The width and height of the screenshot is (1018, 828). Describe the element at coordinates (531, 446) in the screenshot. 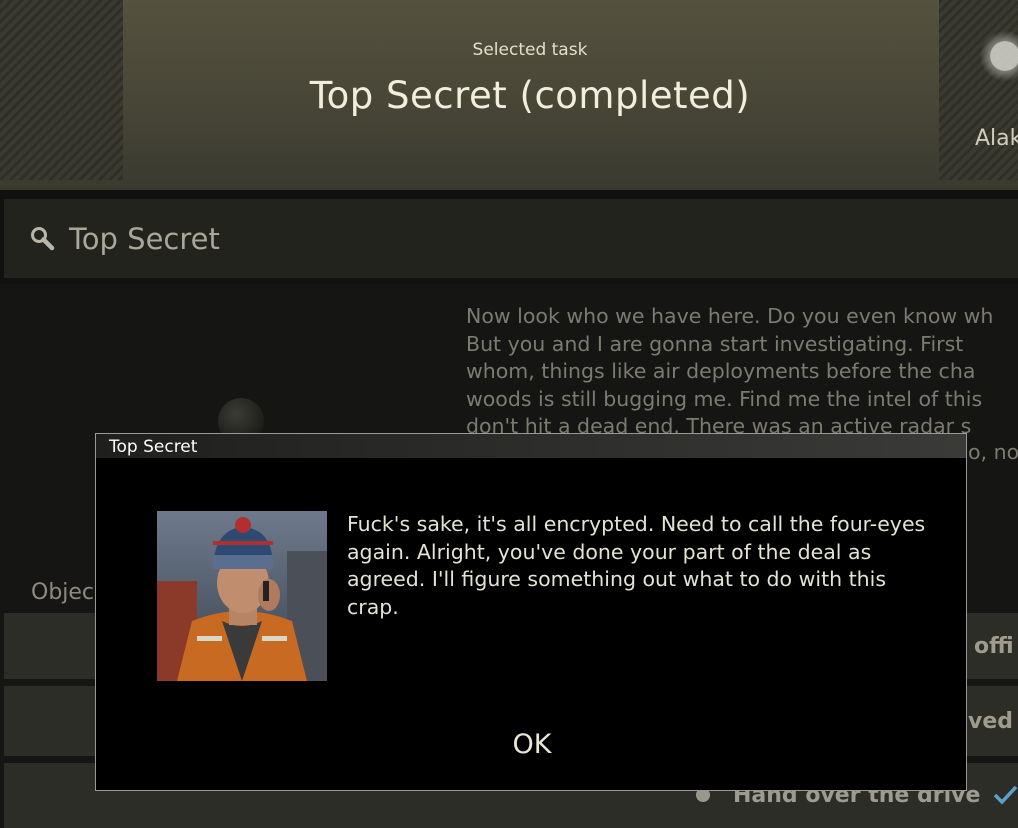

I see `dialog-titlebar: Top Secret` at that location.